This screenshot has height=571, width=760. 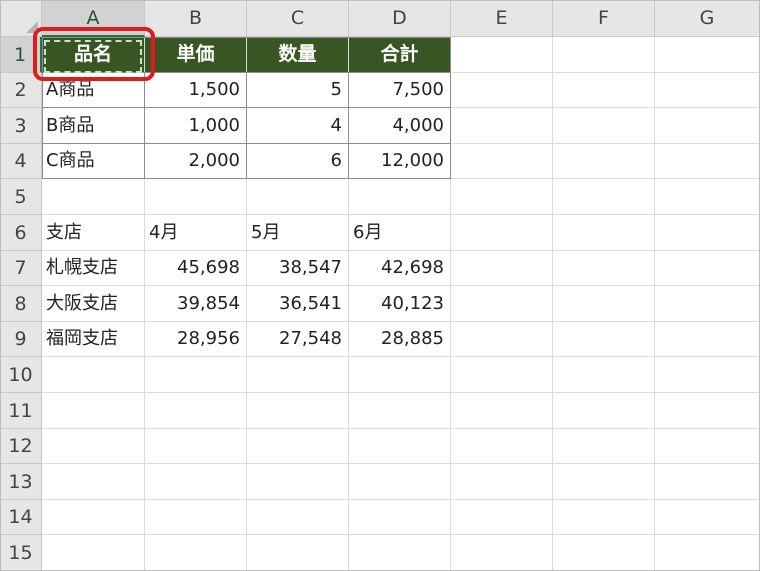 I want to click on row-header-14: 14, so click(x=21, y=517).